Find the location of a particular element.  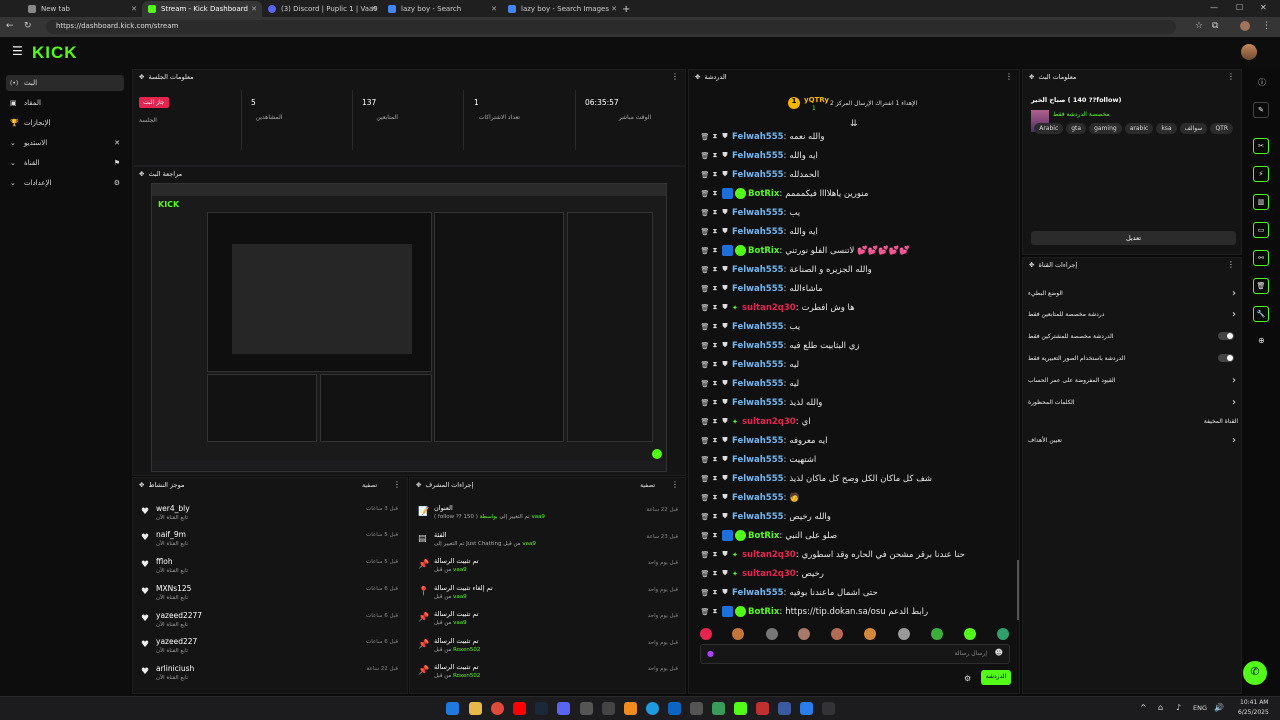

chat-username: sultan2q30 is located at coordinates (769, 422).